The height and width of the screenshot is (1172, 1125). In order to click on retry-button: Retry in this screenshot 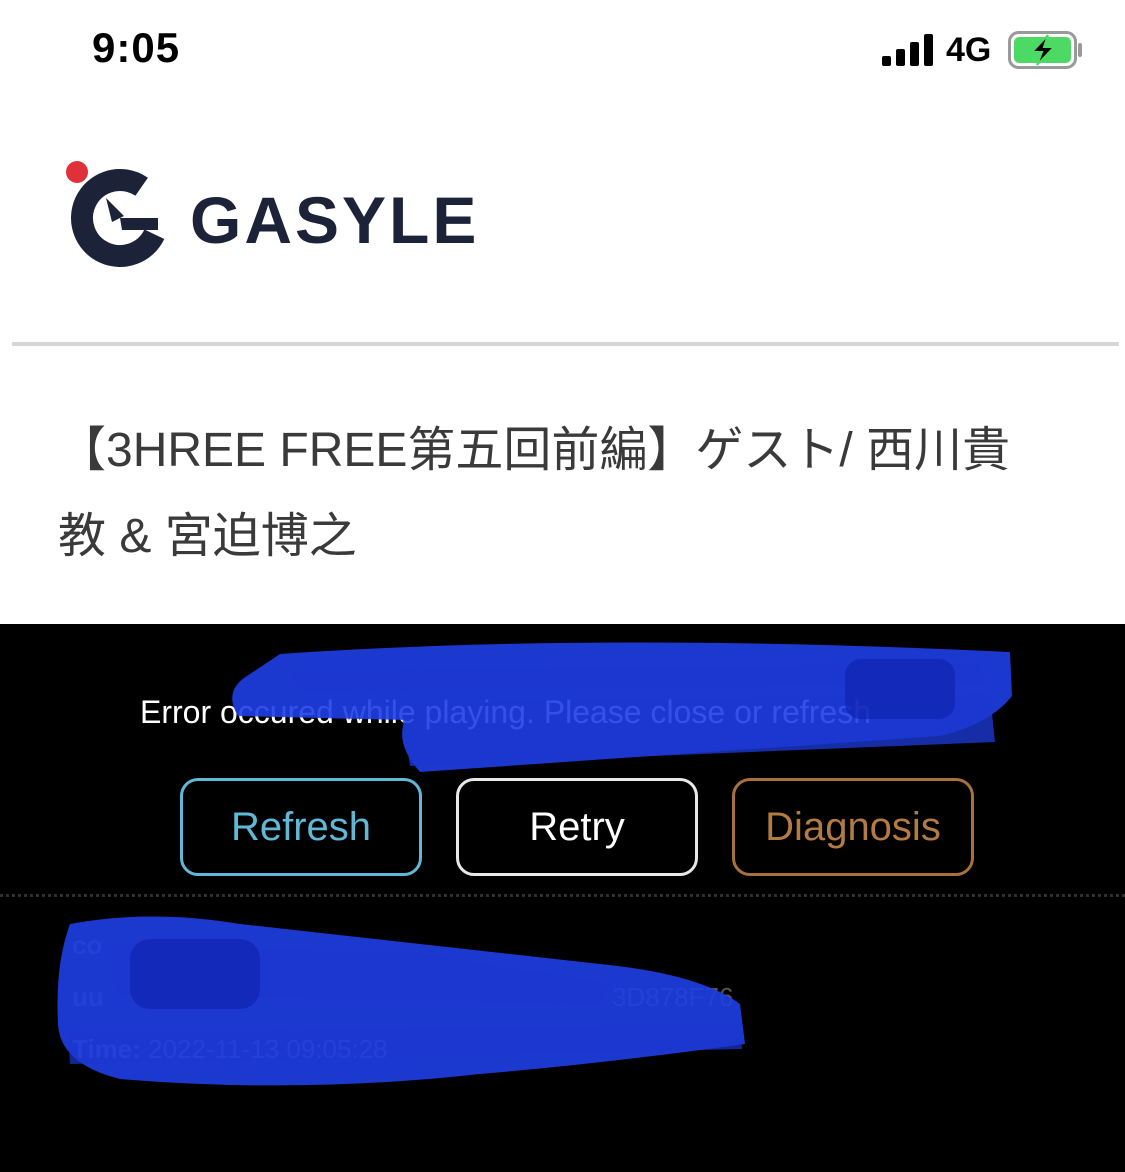, I will do `click(577, 827)`.